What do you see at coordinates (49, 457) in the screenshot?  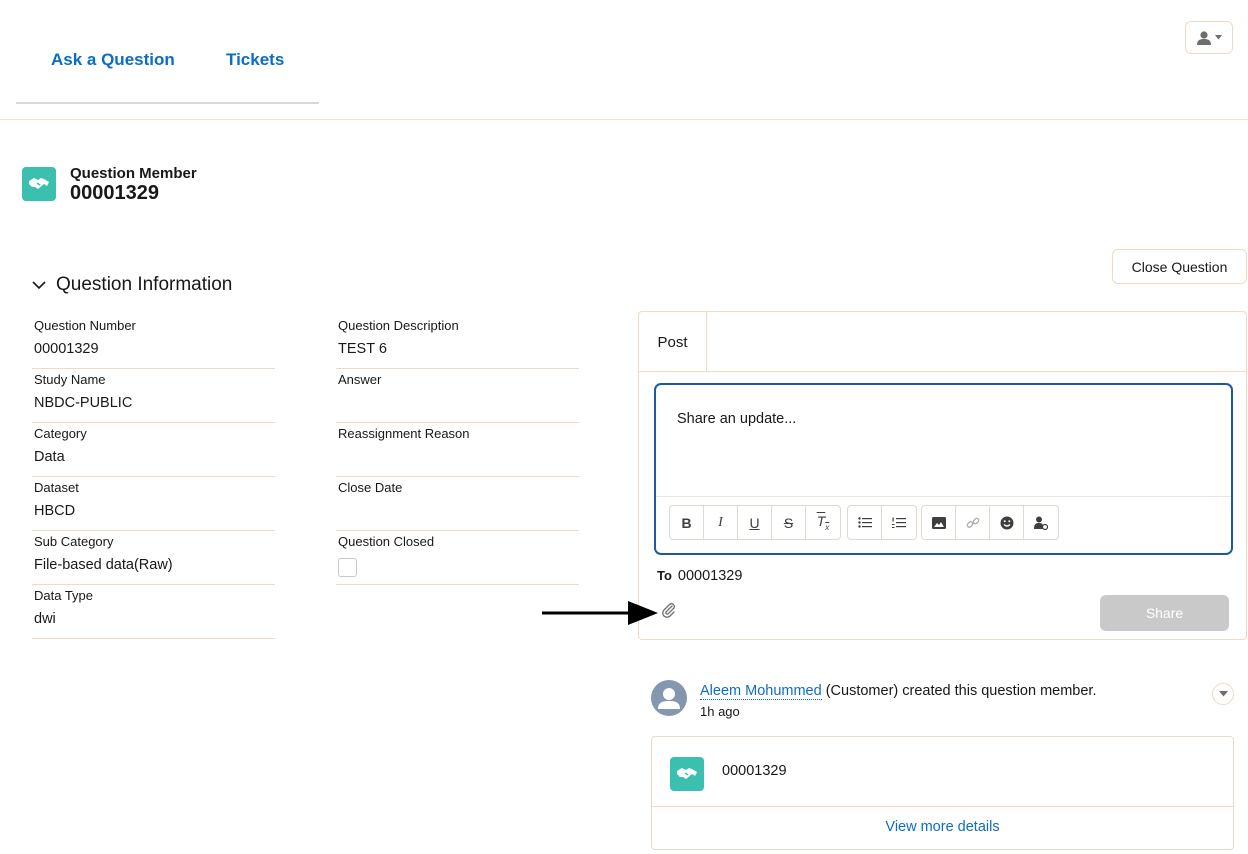 I see `field-value: Data` at bounding box center [49, 457].